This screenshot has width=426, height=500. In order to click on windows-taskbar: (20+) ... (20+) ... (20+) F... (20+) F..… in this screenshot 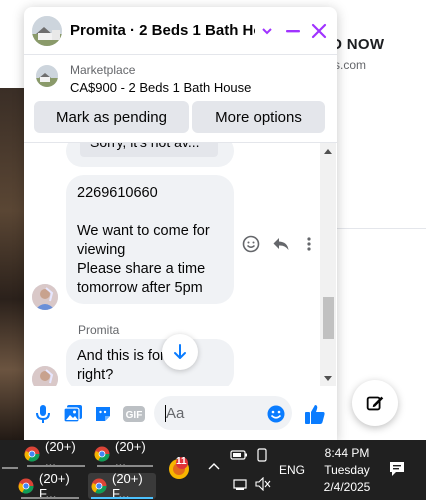, I will do `click(213, 469)`.